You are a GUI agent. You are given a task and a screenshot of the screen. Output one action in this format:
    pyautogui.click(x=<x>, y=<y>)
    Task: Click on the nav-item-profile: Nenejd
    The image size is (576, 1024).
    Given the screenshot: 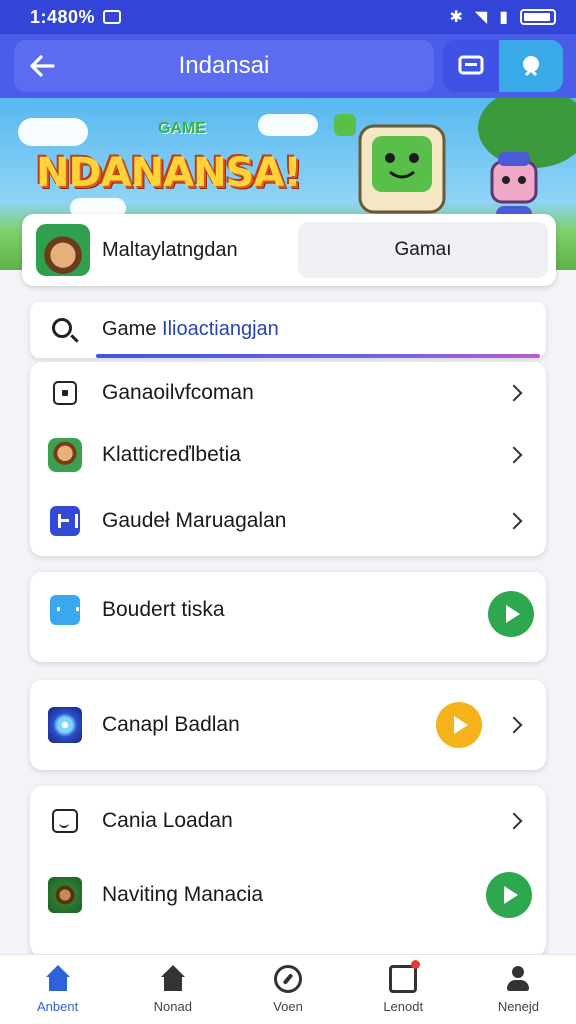 What is the action you would take?
    pyautogui.click(x=518, y=989)
    